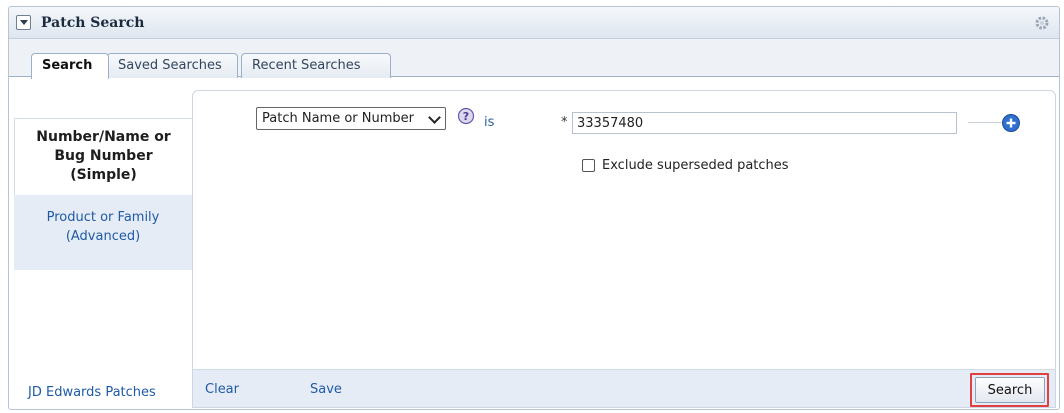 The width and height of the screenshot is (1064, 413). What do you see at coordinates (534, 59) in the screenshot?
I see `tab-bar: Search Saved Searches Recent Searches` at bounding box center [534, 59].